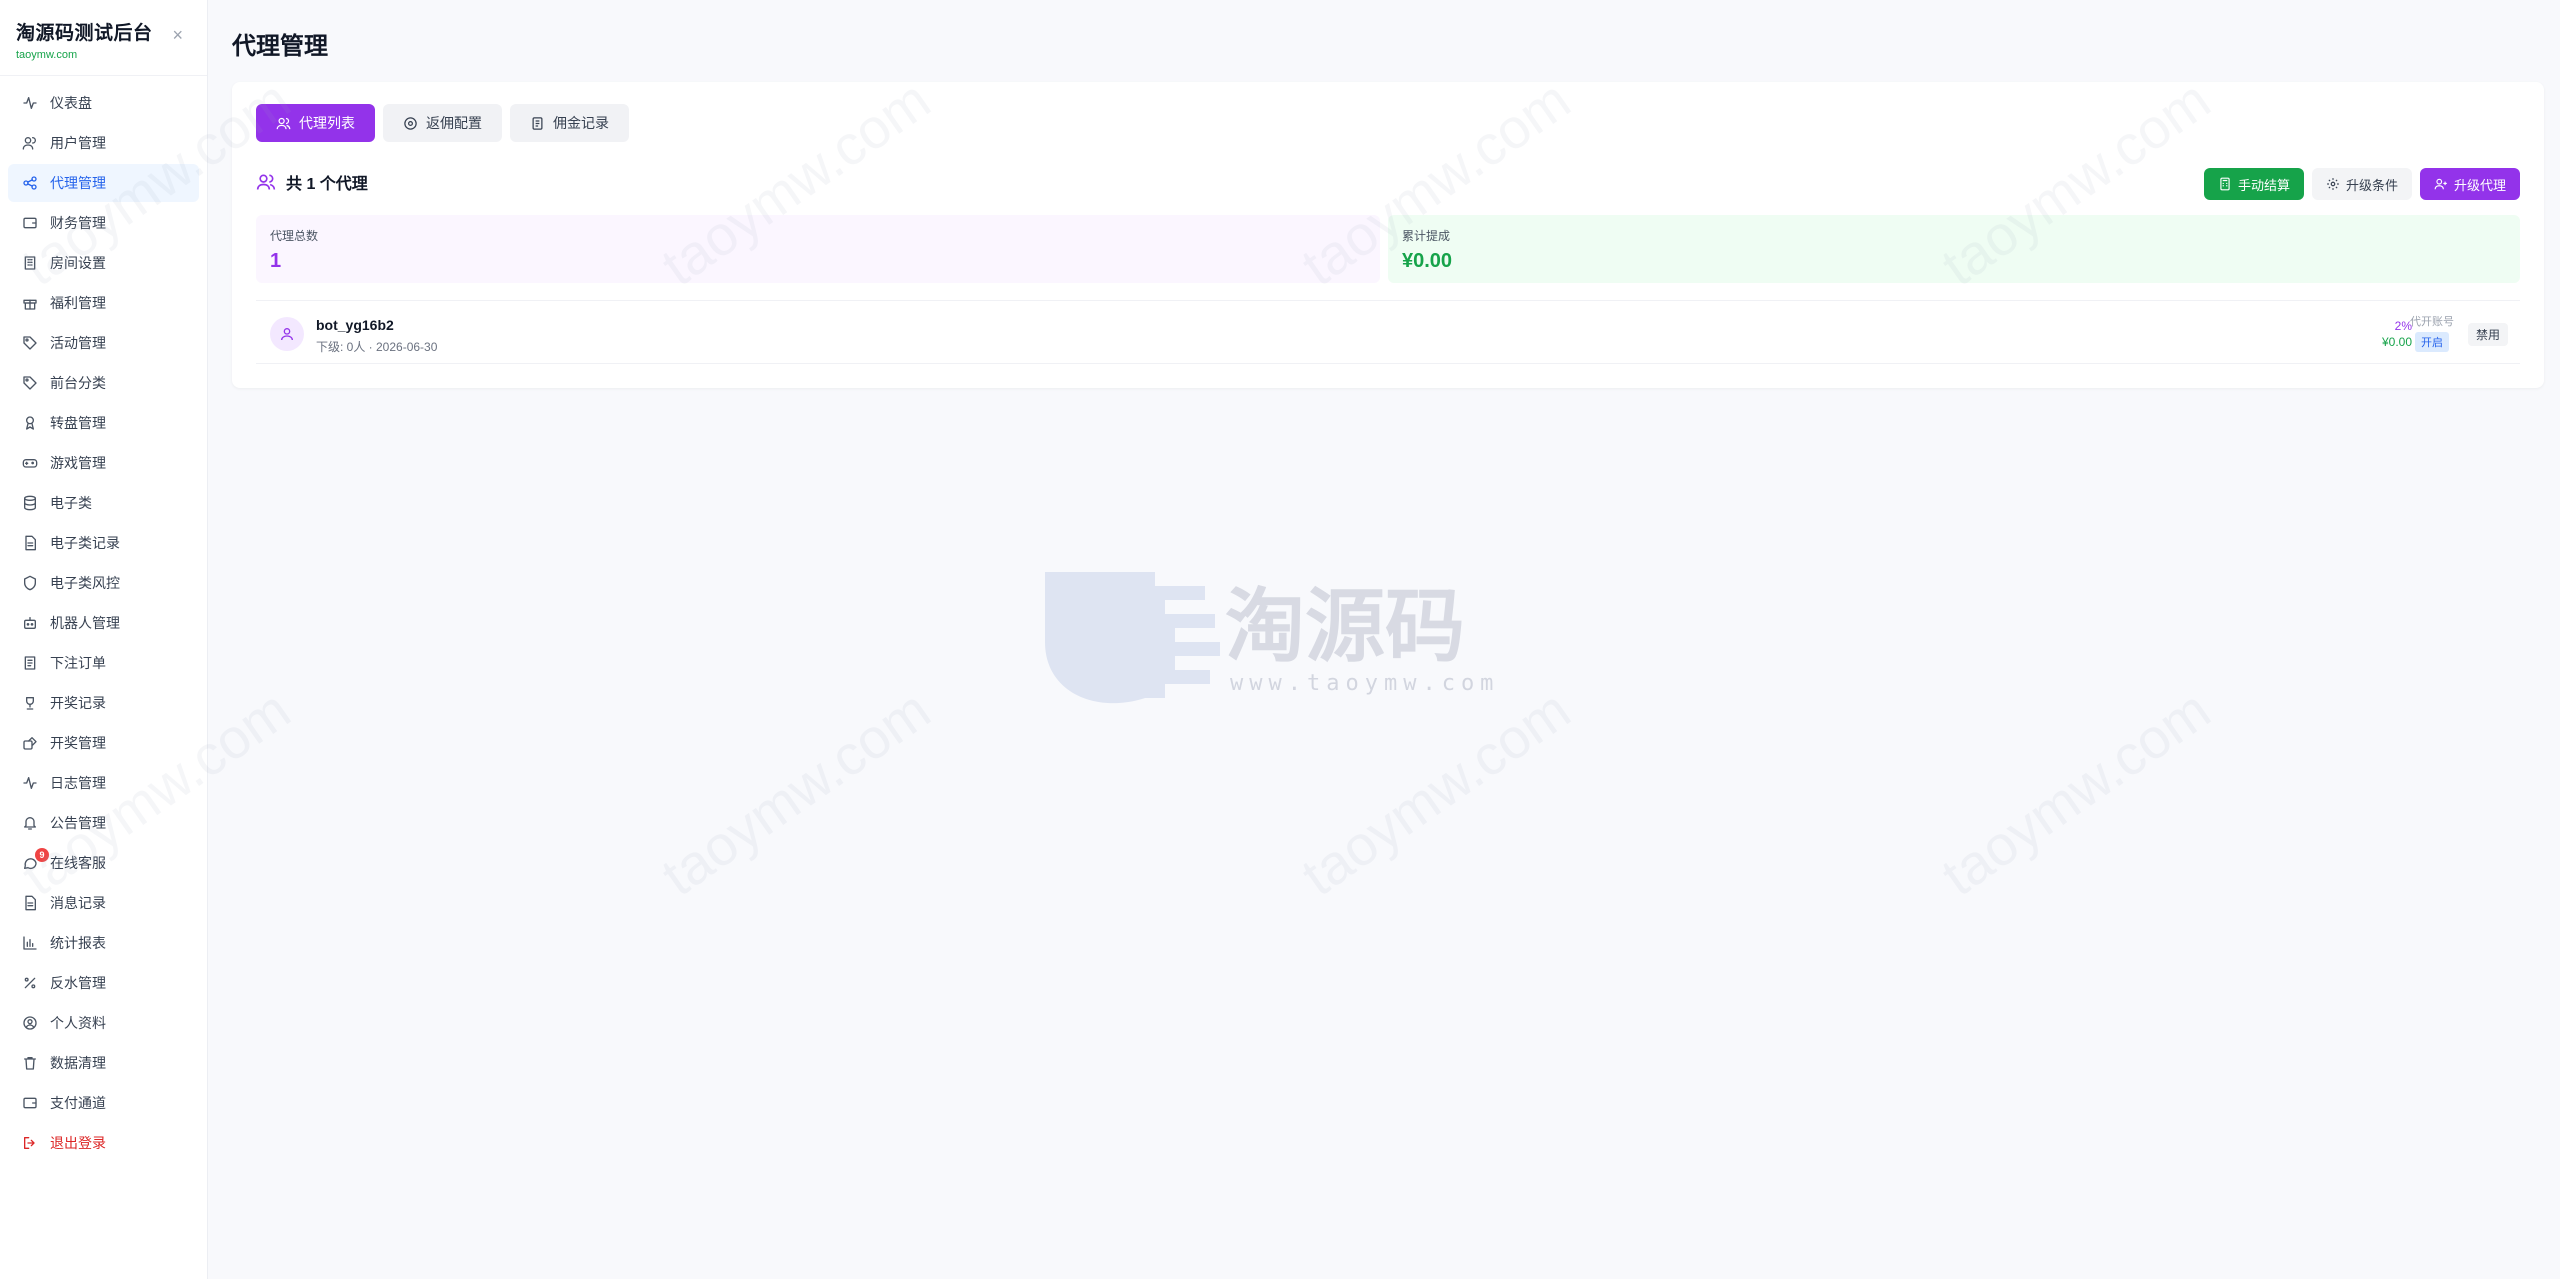  I want to click on sidebar-item-13: 机器人管理, so click(103, 623).